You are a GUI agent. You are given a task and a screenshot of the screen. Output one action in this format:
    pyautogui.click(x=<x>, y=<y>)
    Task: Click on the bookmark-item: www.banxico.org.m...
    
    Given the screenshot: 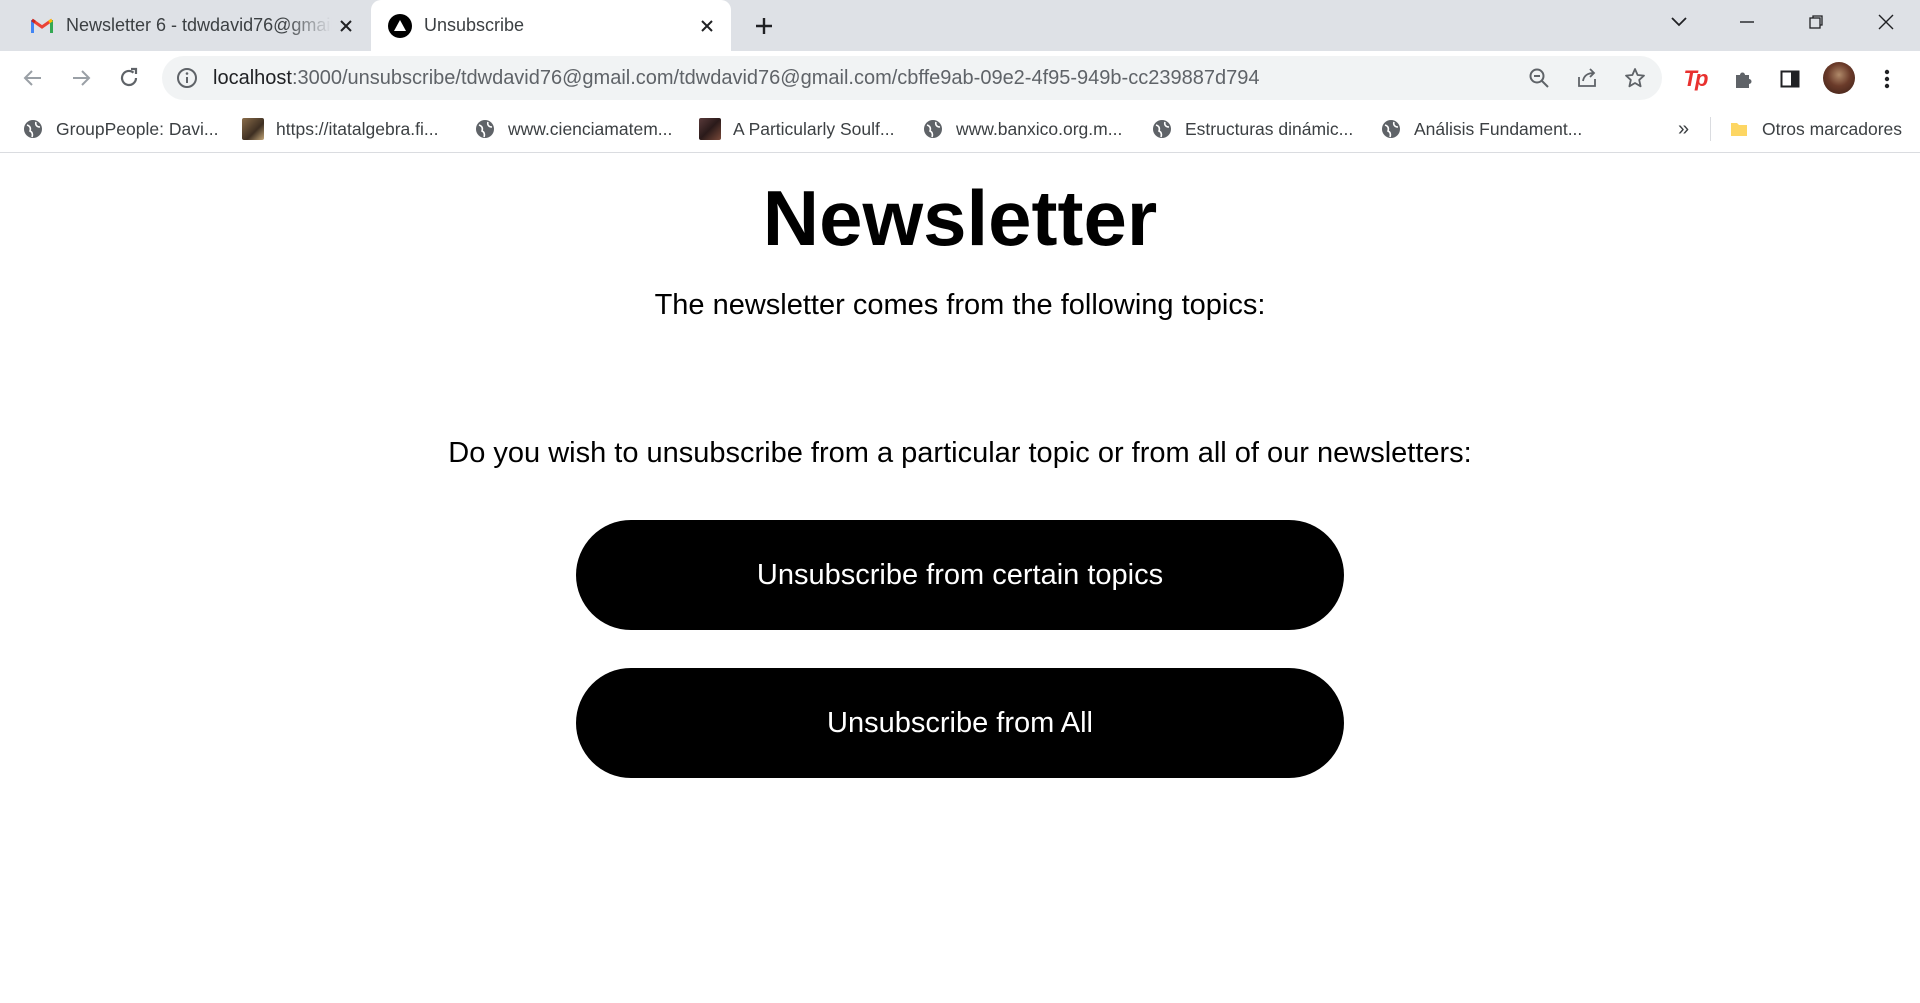 What is the action you would take?
    pyautogui.click(x=1022, y=129)
    